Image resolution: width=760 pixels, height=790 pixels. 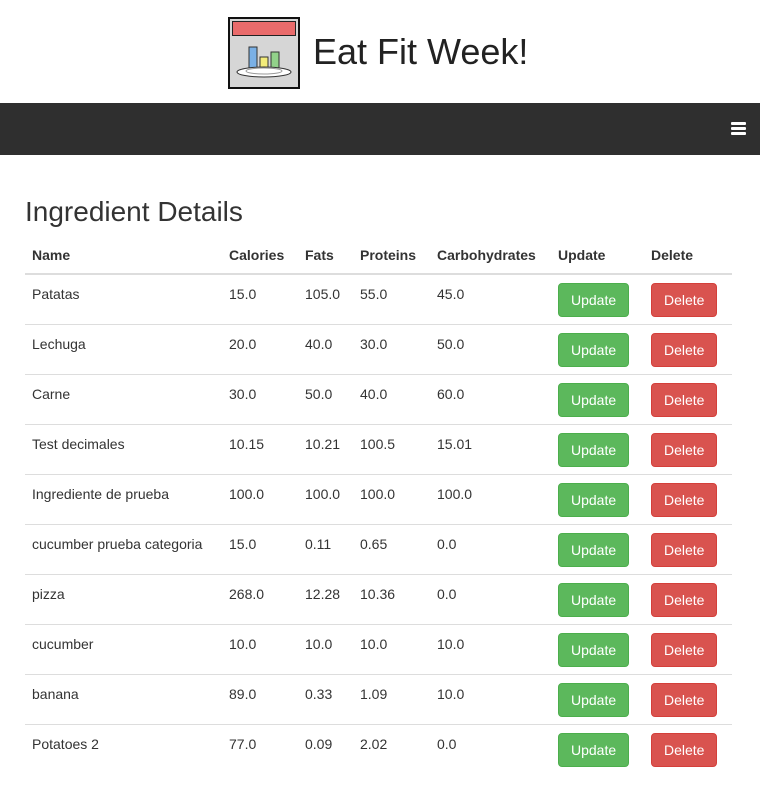 I want to click on site-header: Eat Fit Week!, so click(x=380, y=51).